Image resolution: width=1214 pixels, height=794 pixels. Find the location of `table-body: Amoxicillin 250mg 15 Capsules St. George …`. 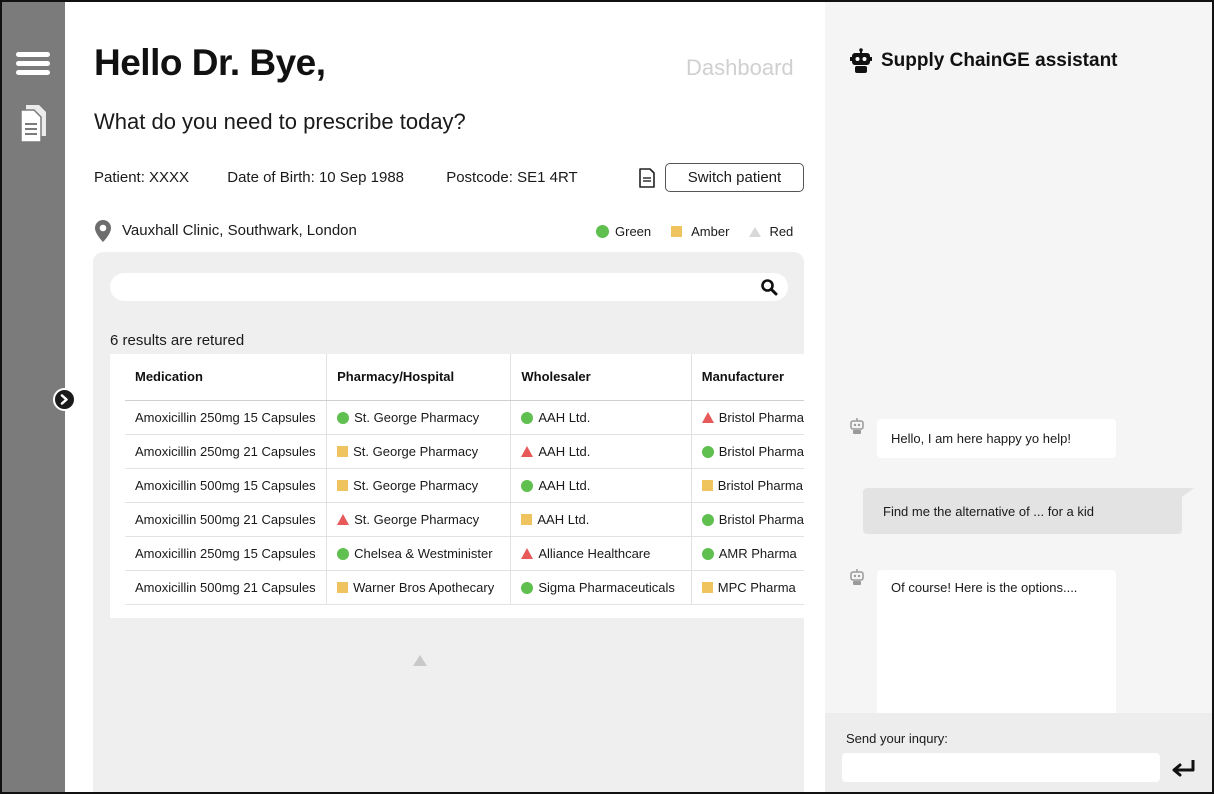

table-body: Amoxicillin 250mg 15 Capsules St. George … is located at coordinates (464, 502).